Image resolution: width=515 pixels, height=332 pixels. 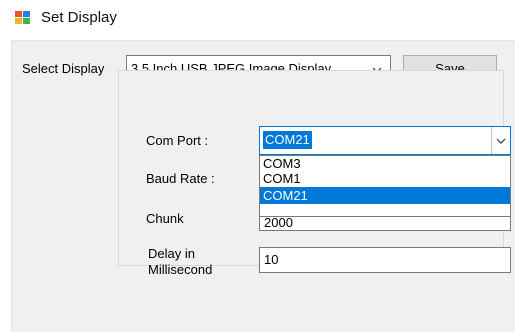 What do you see at coordinates (278, 222) in the screenshot?
I see `chunk-input-value: 2000` at bounding box center [278, 222].